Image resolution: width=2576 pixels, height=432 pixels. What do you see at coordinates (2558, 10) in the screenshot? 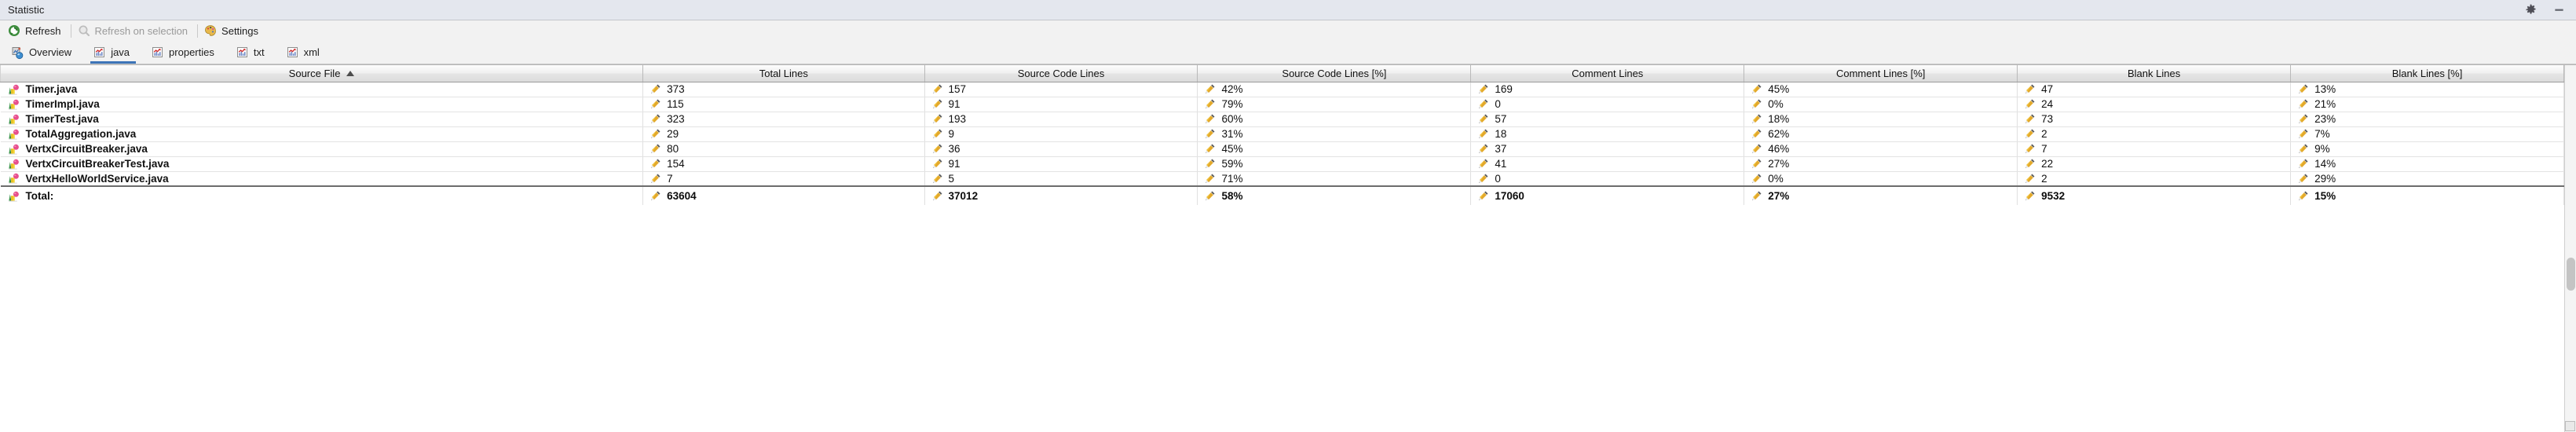
I see `minimize-icon` at bounding box center [2558, 10].